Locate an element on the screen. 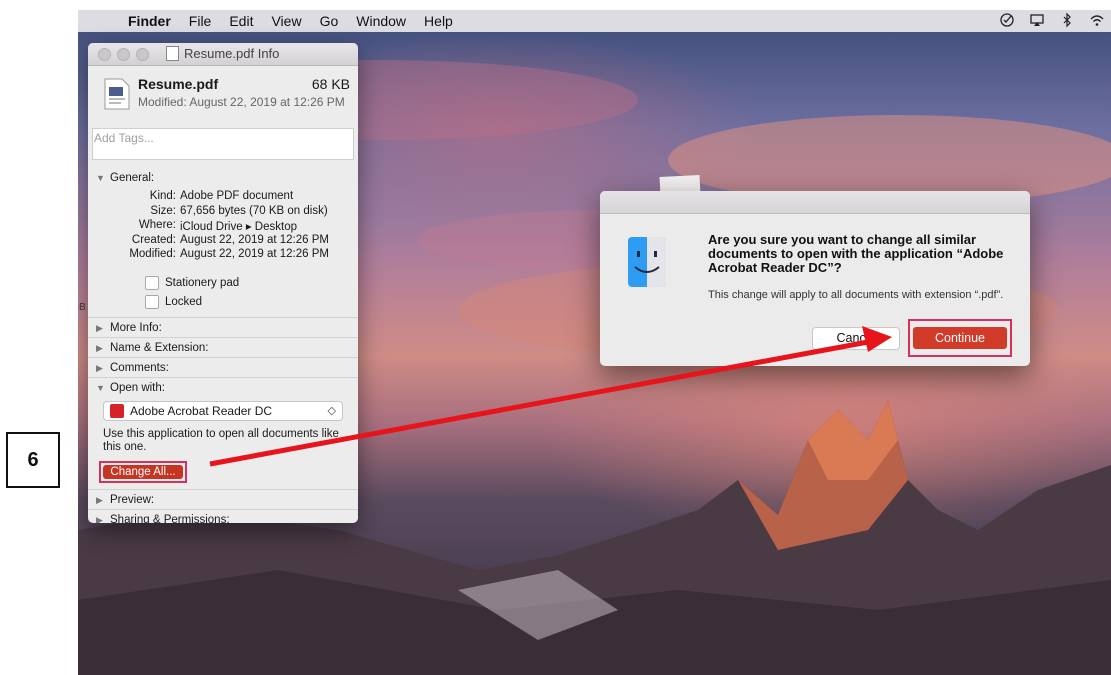 This screenshot has height=675, width=1111. wifi-icon is located at coordinates (1097, 20).